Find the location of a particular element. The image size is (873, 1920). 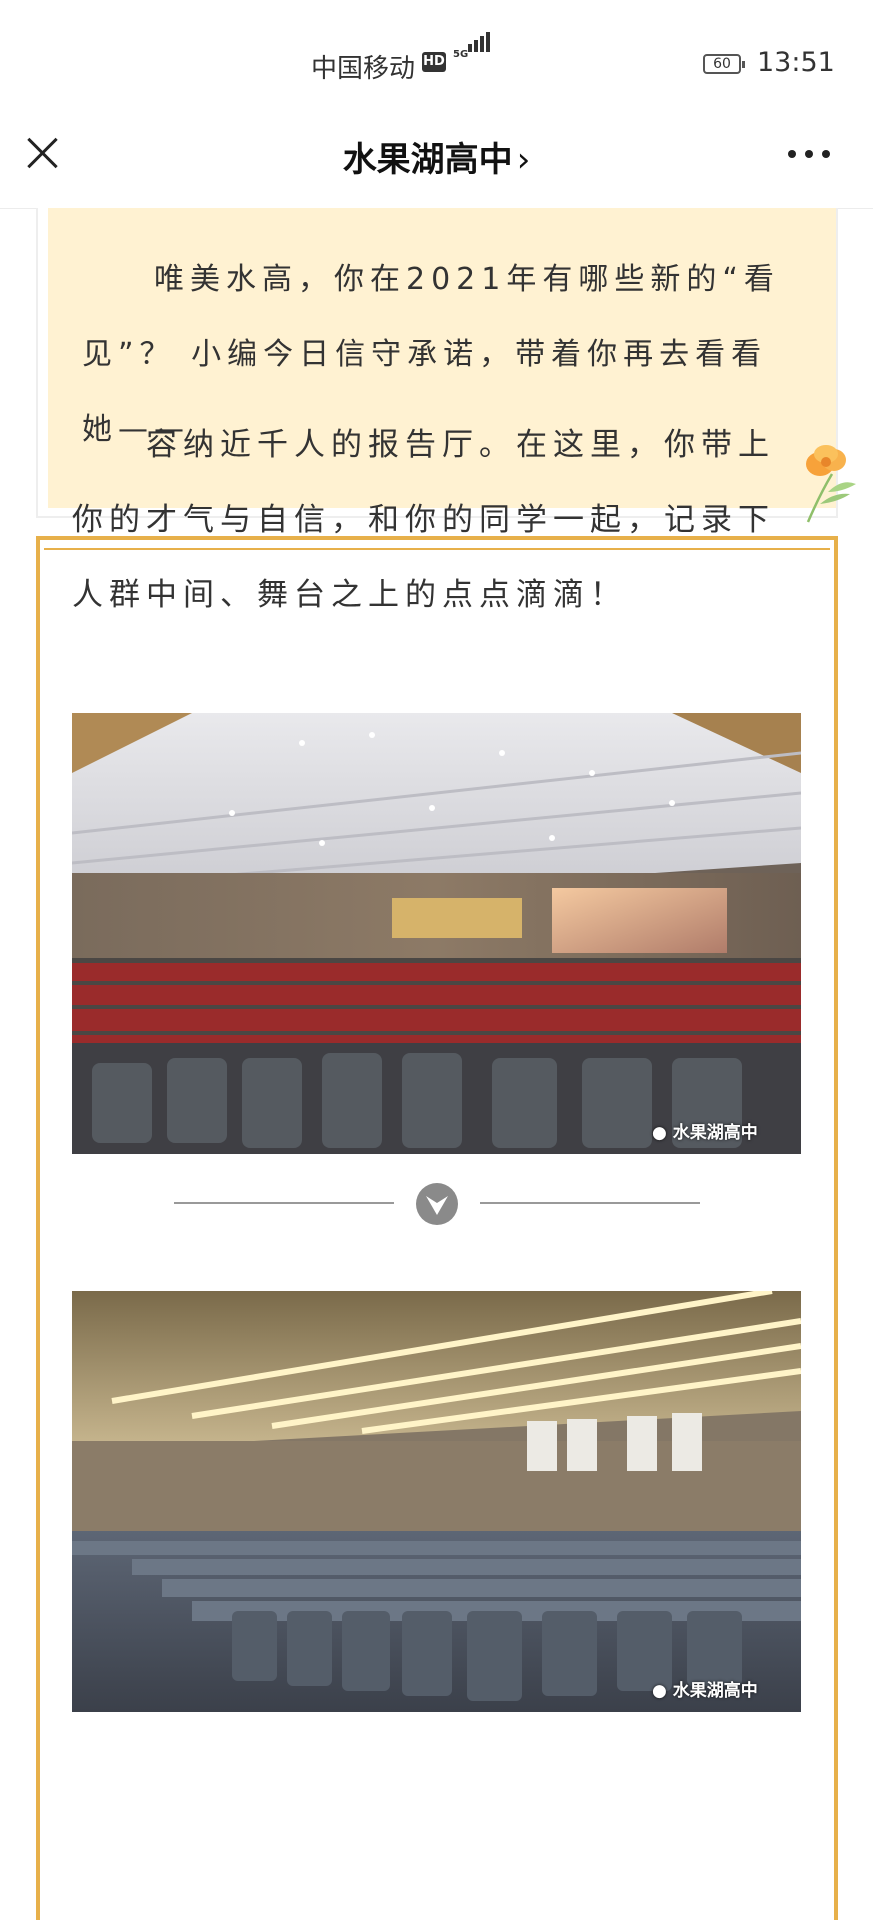

carrier-label: 中国移动 is located at coordinates (363, 69).